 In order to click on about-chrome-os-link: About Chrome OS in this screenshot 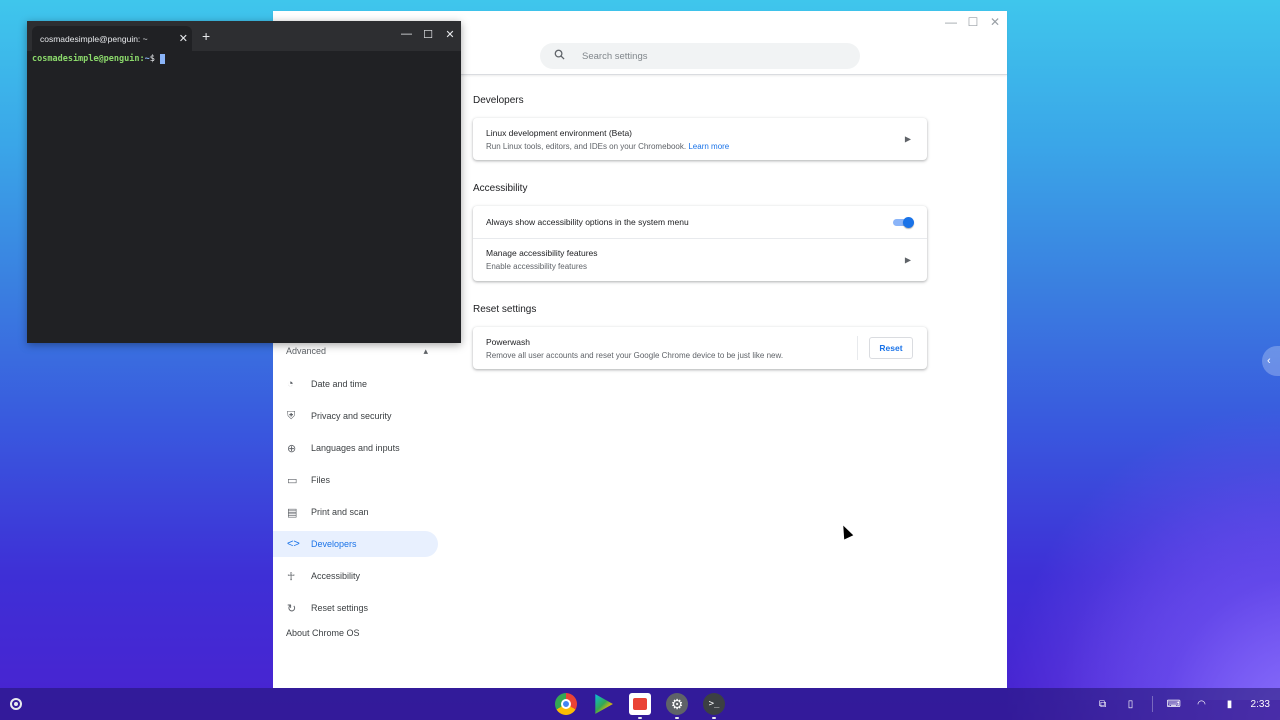, I will do `click(323, 633)`.